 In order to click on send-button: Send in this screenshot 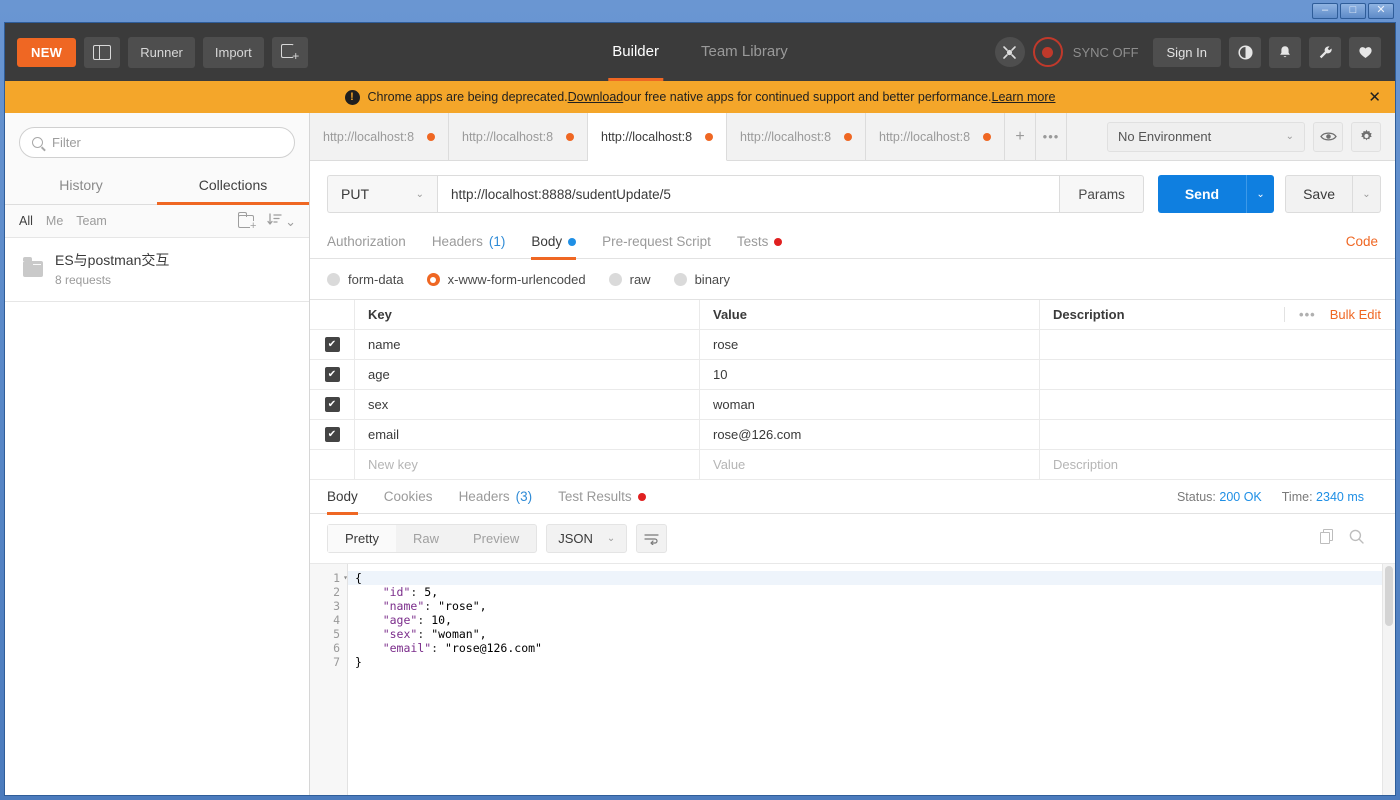, I will do `click(1202, 194)`.